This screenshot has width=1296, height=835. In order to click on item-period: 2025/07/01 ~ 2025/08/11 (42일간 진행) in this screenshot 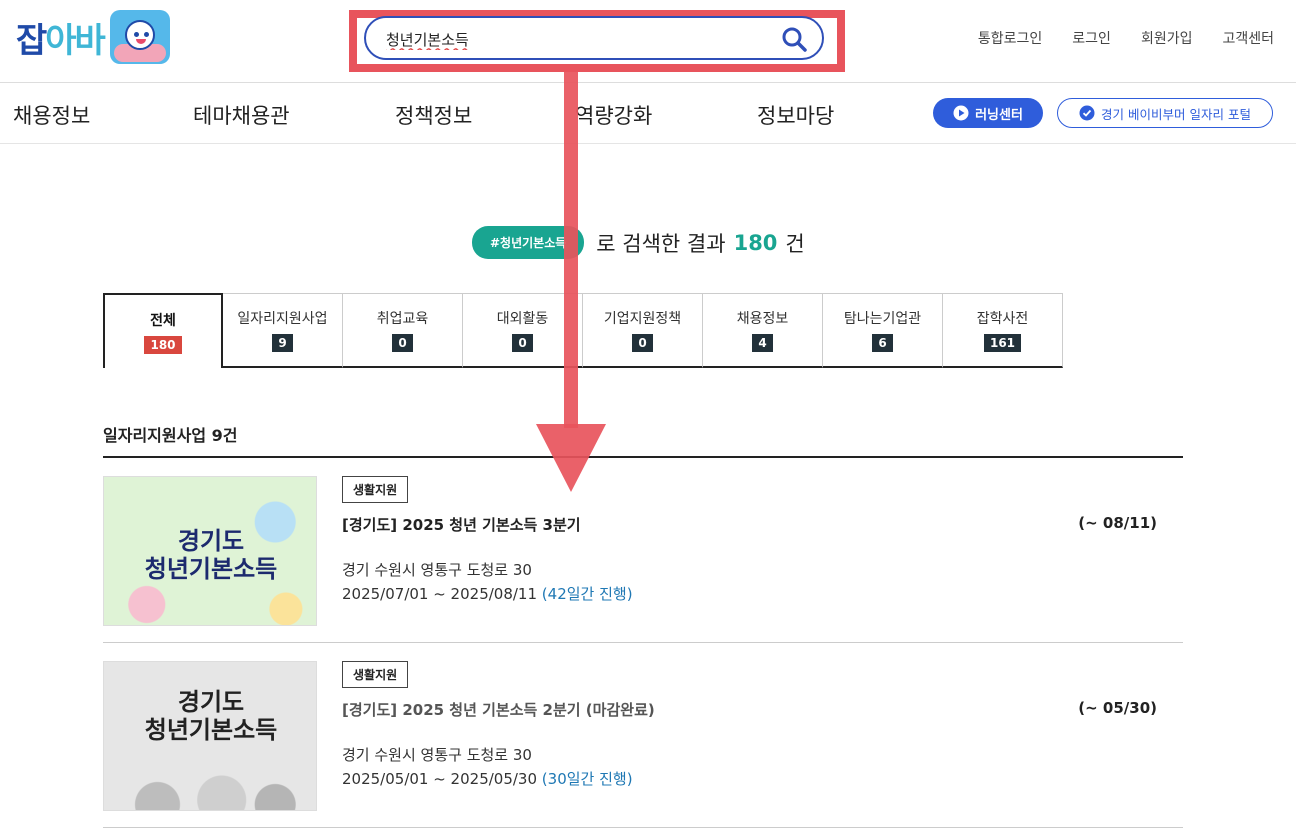, I will do `click(487, 593)`.